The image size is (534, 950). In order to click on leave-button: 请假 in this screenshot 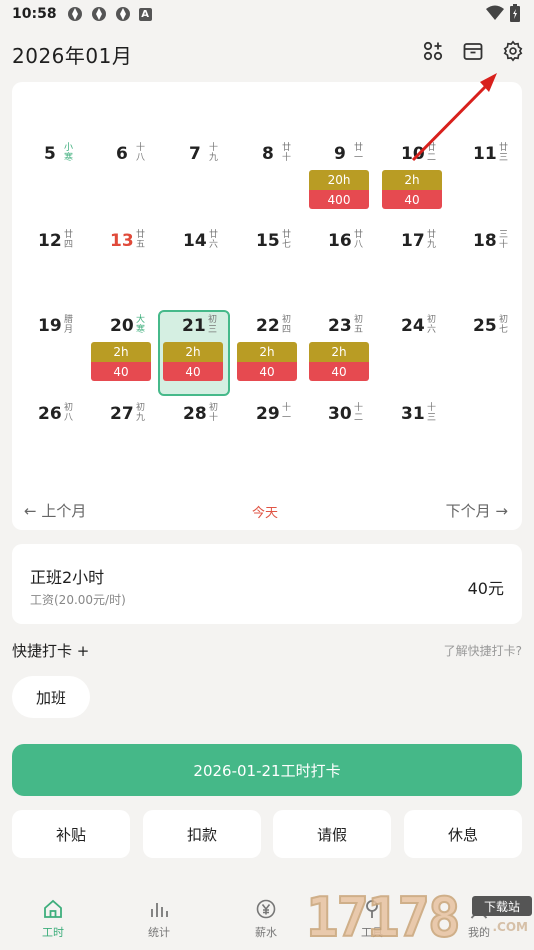, I will do `click(332, 834)`.